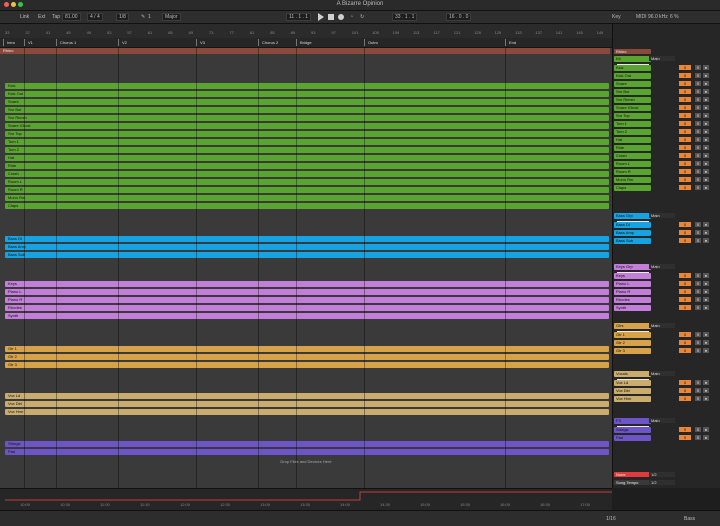 Image resolution: width=720 pixels, height=526 pixels. What do you see at coordinates (305, 396) in the screenshot?
I see `track-lane: Vox Ld` at bounding box center [305, 396].